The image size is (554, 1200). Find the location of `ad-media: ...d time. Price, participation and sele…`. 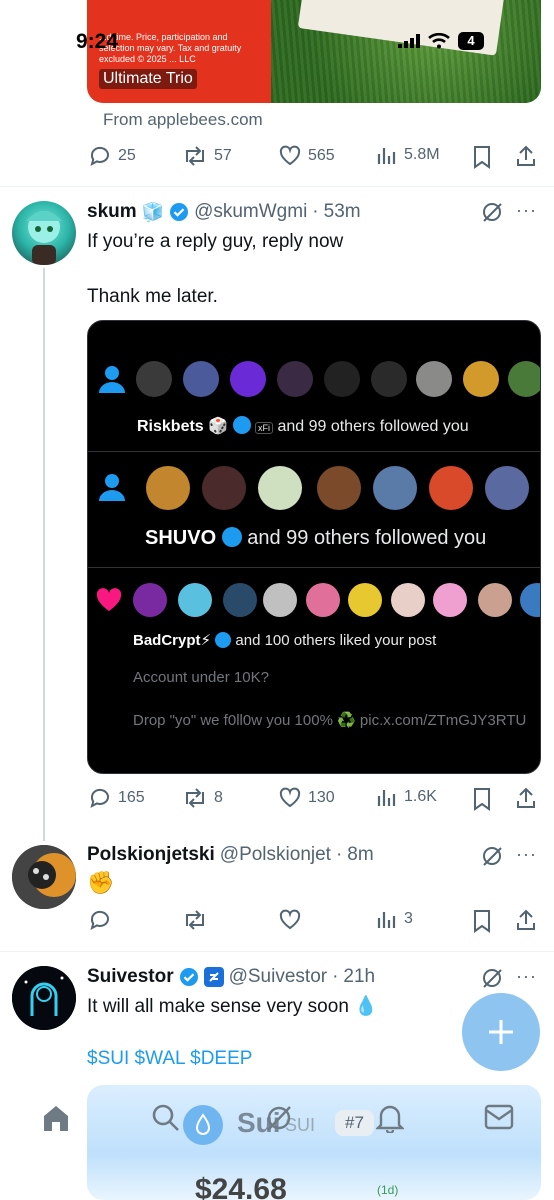

ad-media: ...d time. Price, participation and sele… is located at coordinates (314, 51).